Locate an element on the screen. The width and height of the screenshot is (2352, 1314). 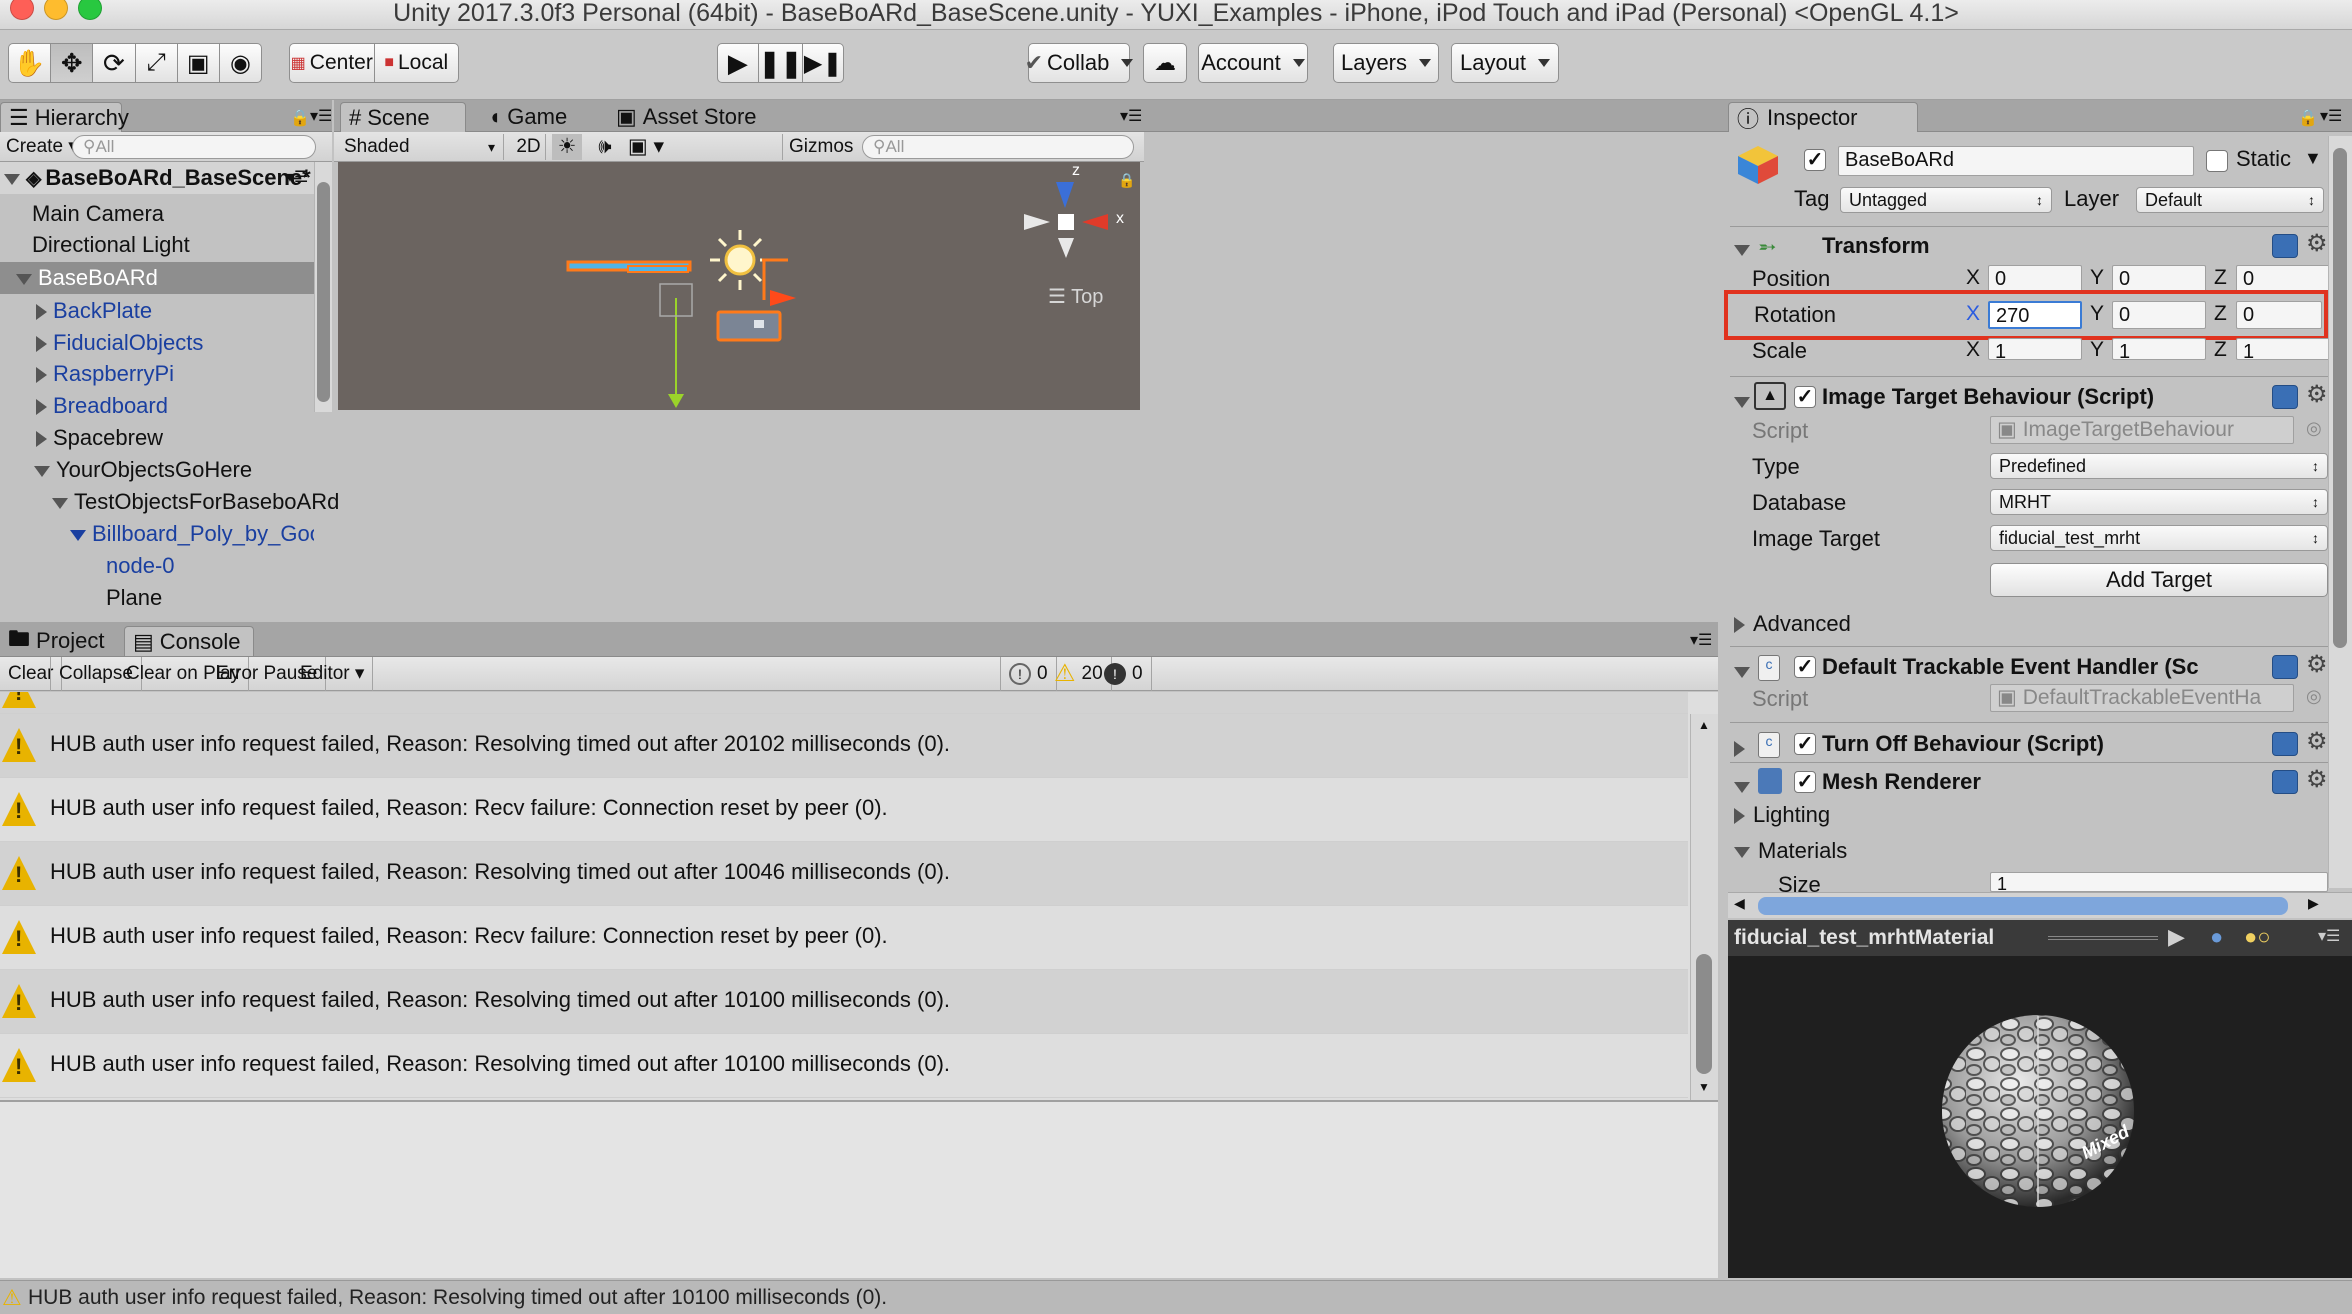
mesh-renderer-foldout-icon is located at coordinates (1742, 787).